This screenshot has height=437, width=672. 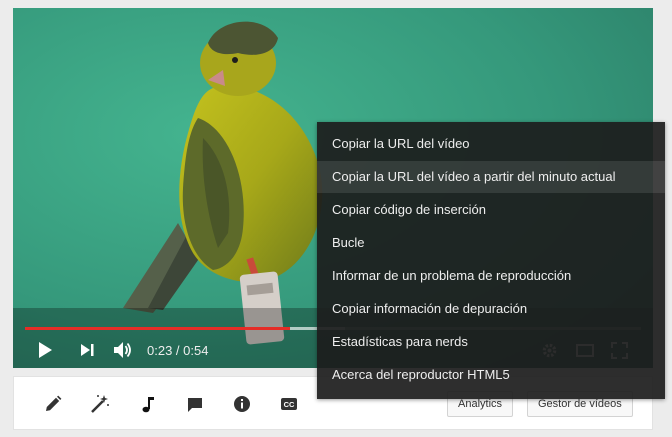 I want to click on enhancements-button, so click(x=100, y=404).